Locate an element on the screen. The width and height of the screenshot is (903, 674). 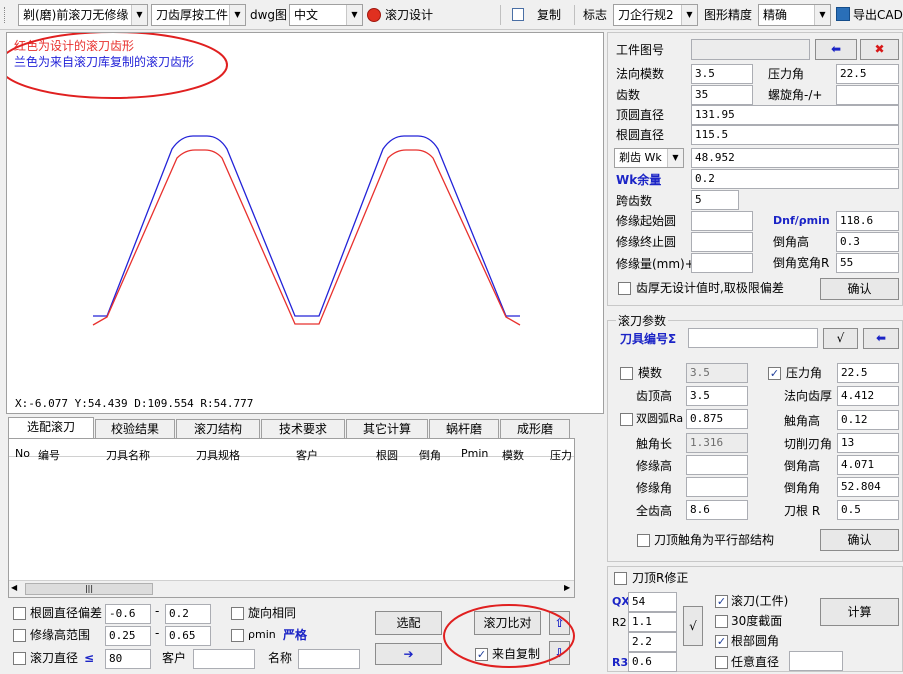
parallel-checkbox is located at coordinates (643, 540).